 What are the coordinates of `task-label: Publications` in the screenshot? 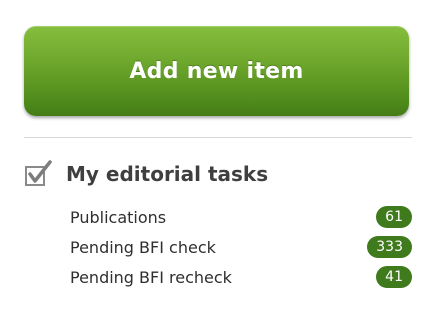 It's located at (118, 217).